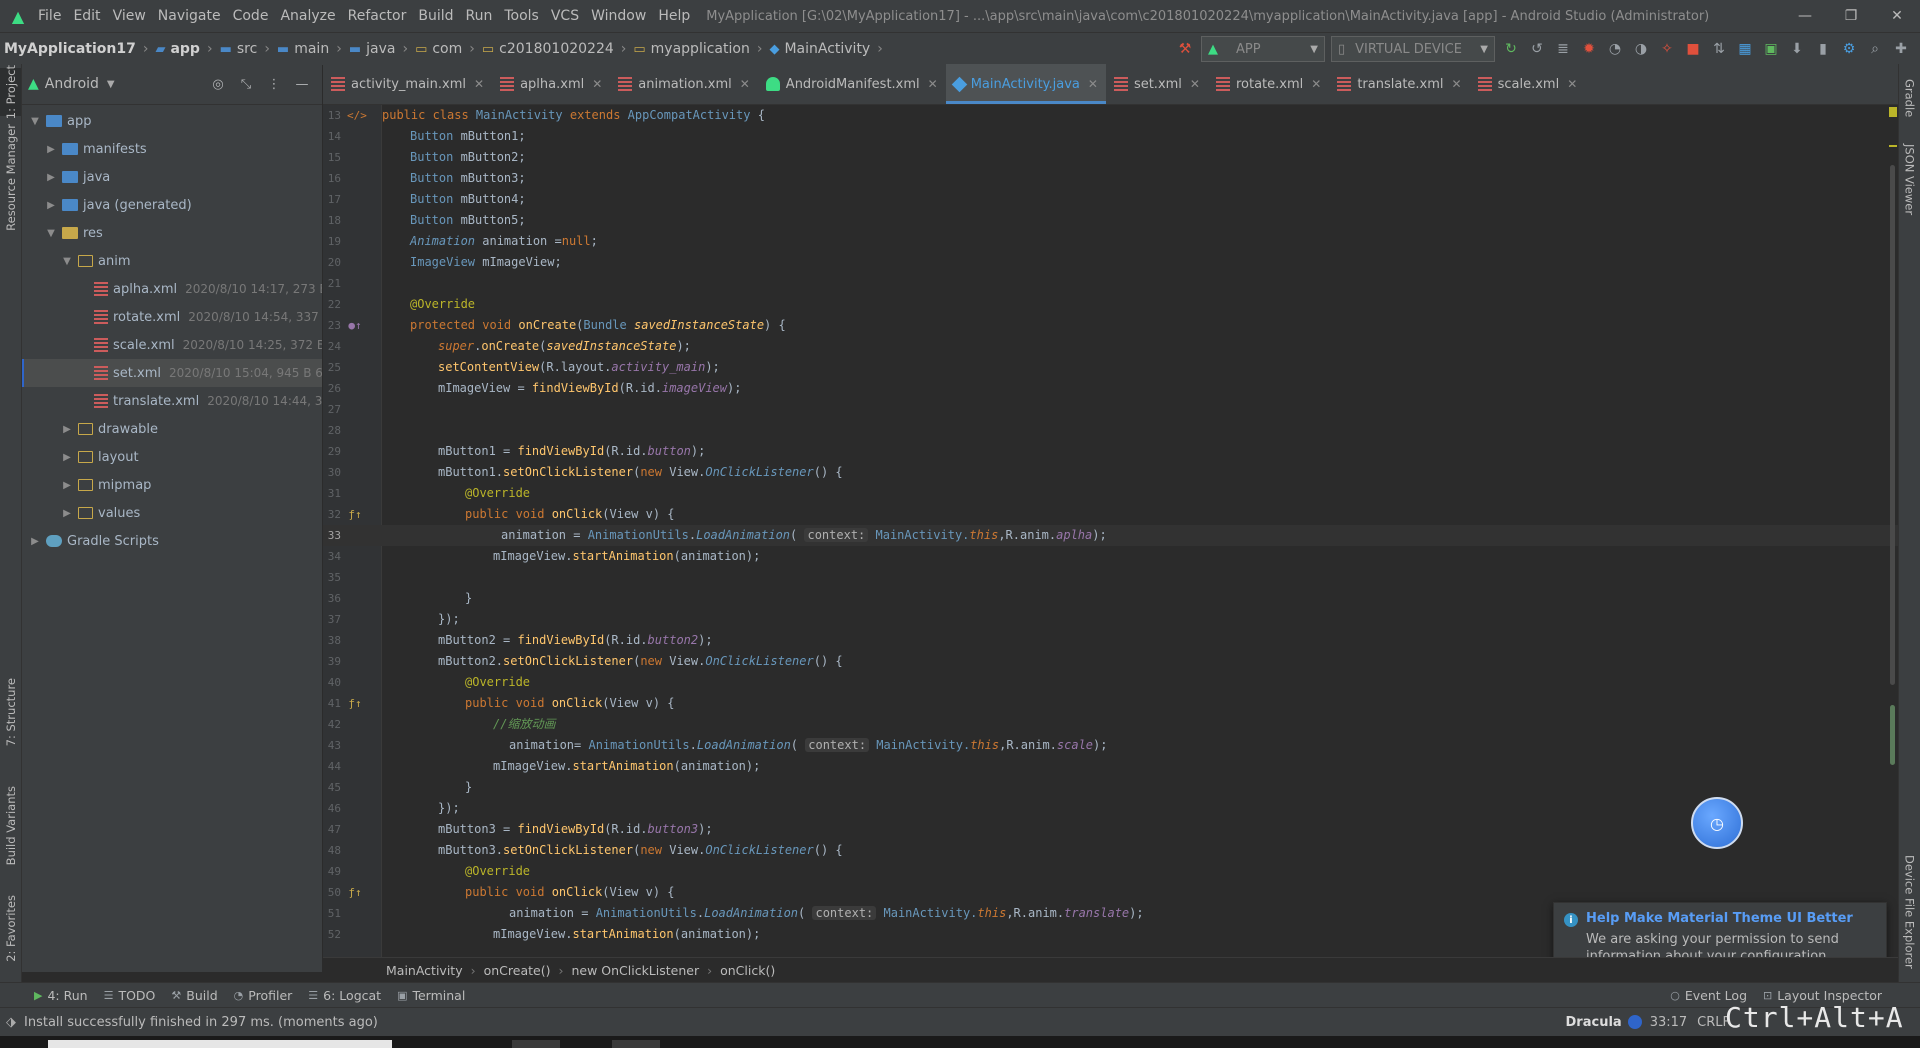 Image resolution: width=1920 pixels, height=1048 pixels. I want to click on tree-item-translate-xml: translate.xml 2020/8/10 14:44, 329 B 2, so click(172, 401).